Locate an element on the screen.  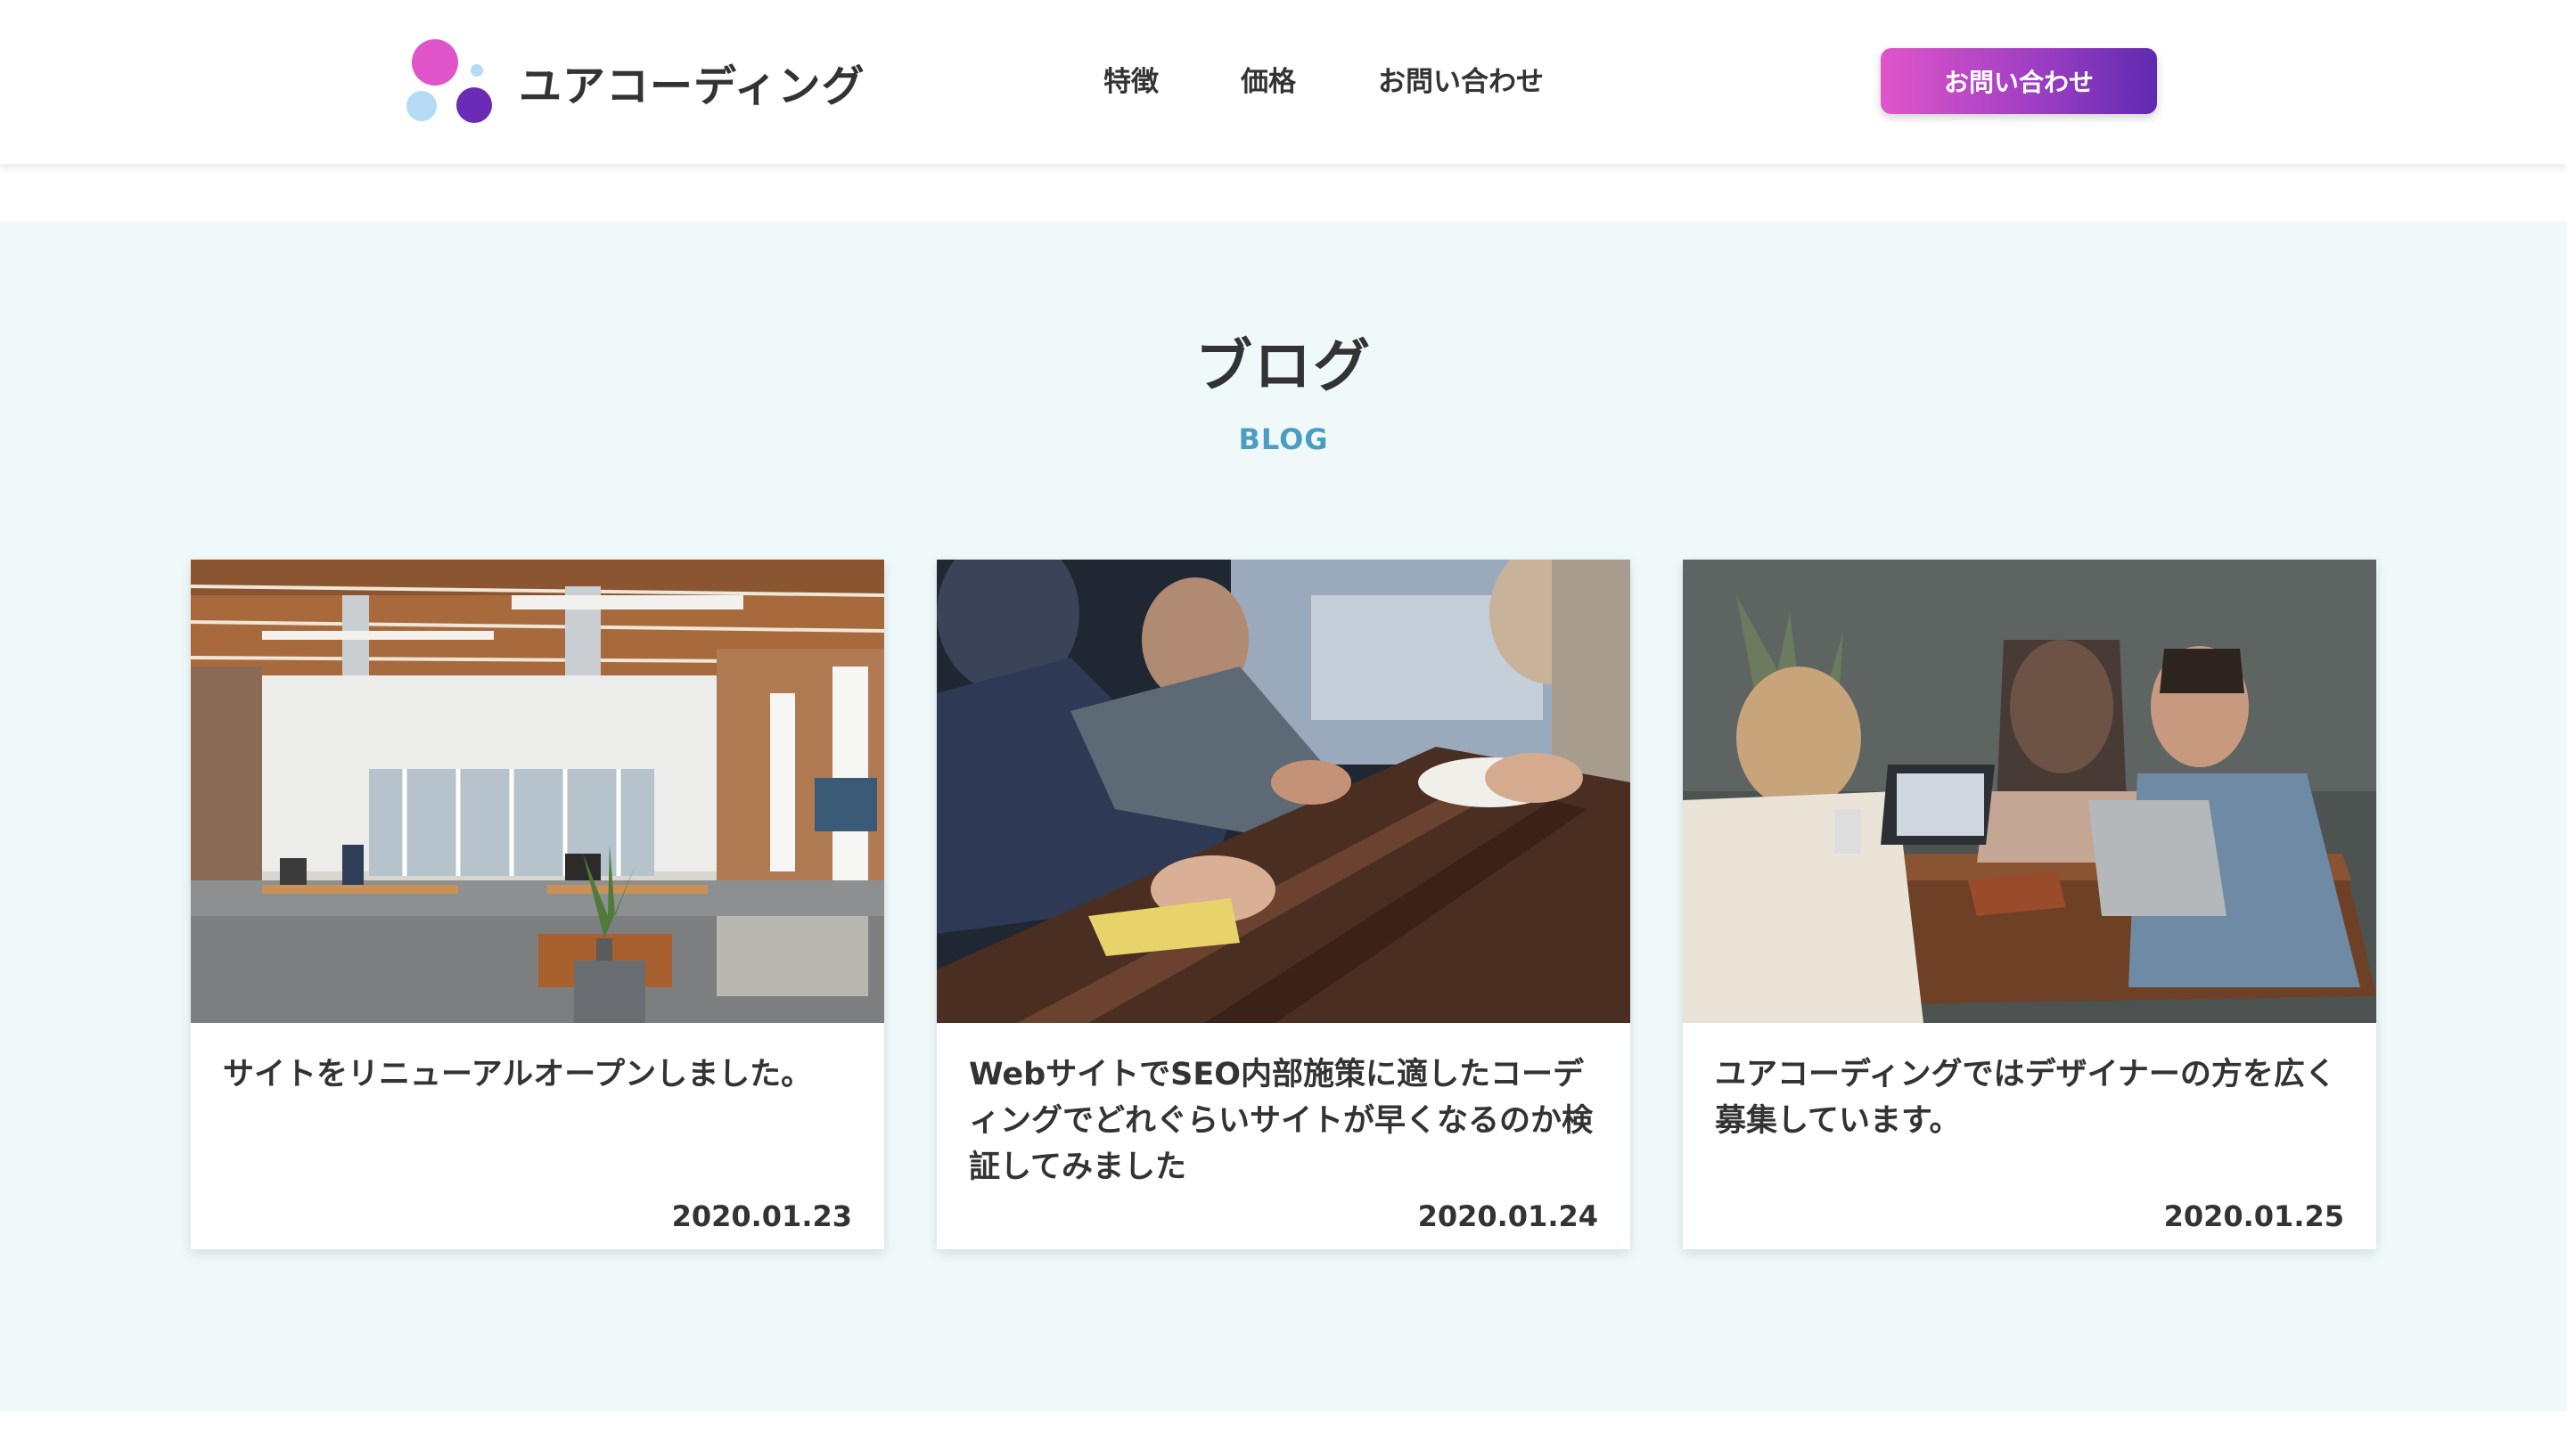
card-date: 2020.01.25 is located at coordinates (2253, 1216).